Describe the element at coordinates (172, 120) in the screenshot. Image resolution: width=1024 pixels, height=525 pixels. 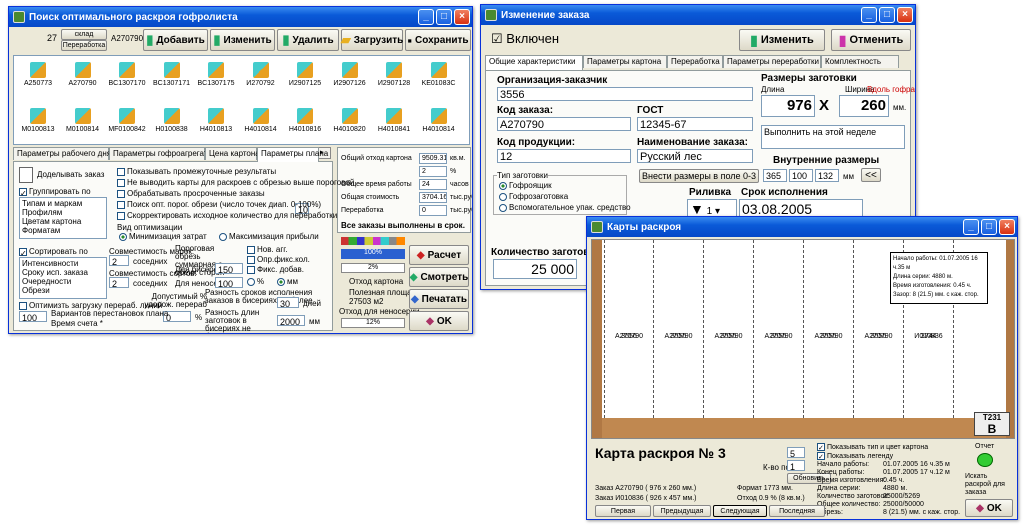
I see `order-item: H0100838` at that location.